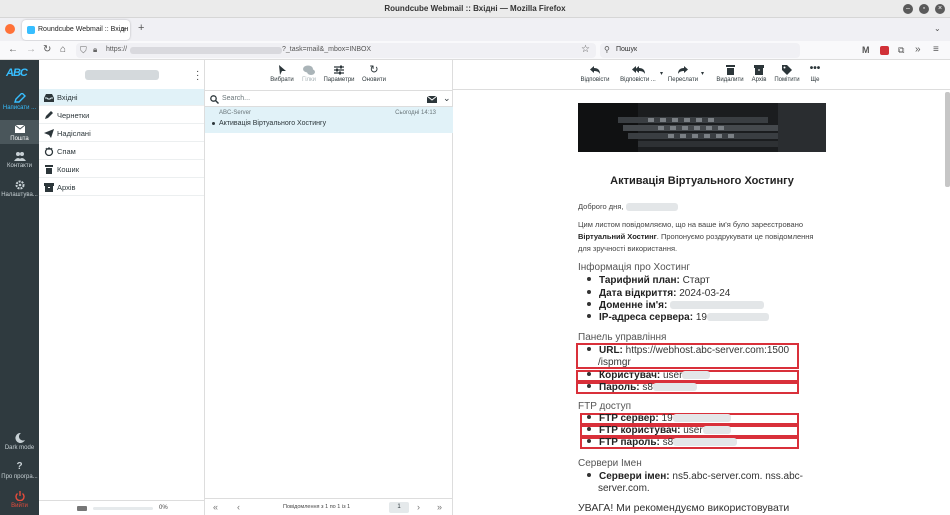 Image resolution: width=950 pixels, height=515 pixels. Describe the element at coordinates (604, 406) in the screenshot. I see `ftp-heading: FTP доступ` at that location.